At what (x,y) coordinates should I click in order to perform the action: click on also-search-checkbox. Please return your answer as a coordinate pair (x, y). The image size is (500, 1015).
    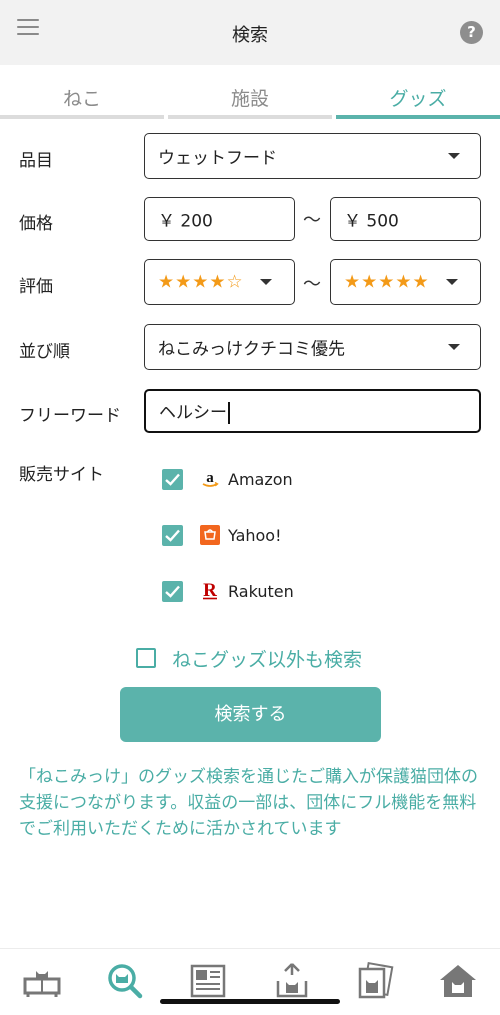
    Looking at the image, I should click on (146, 658).